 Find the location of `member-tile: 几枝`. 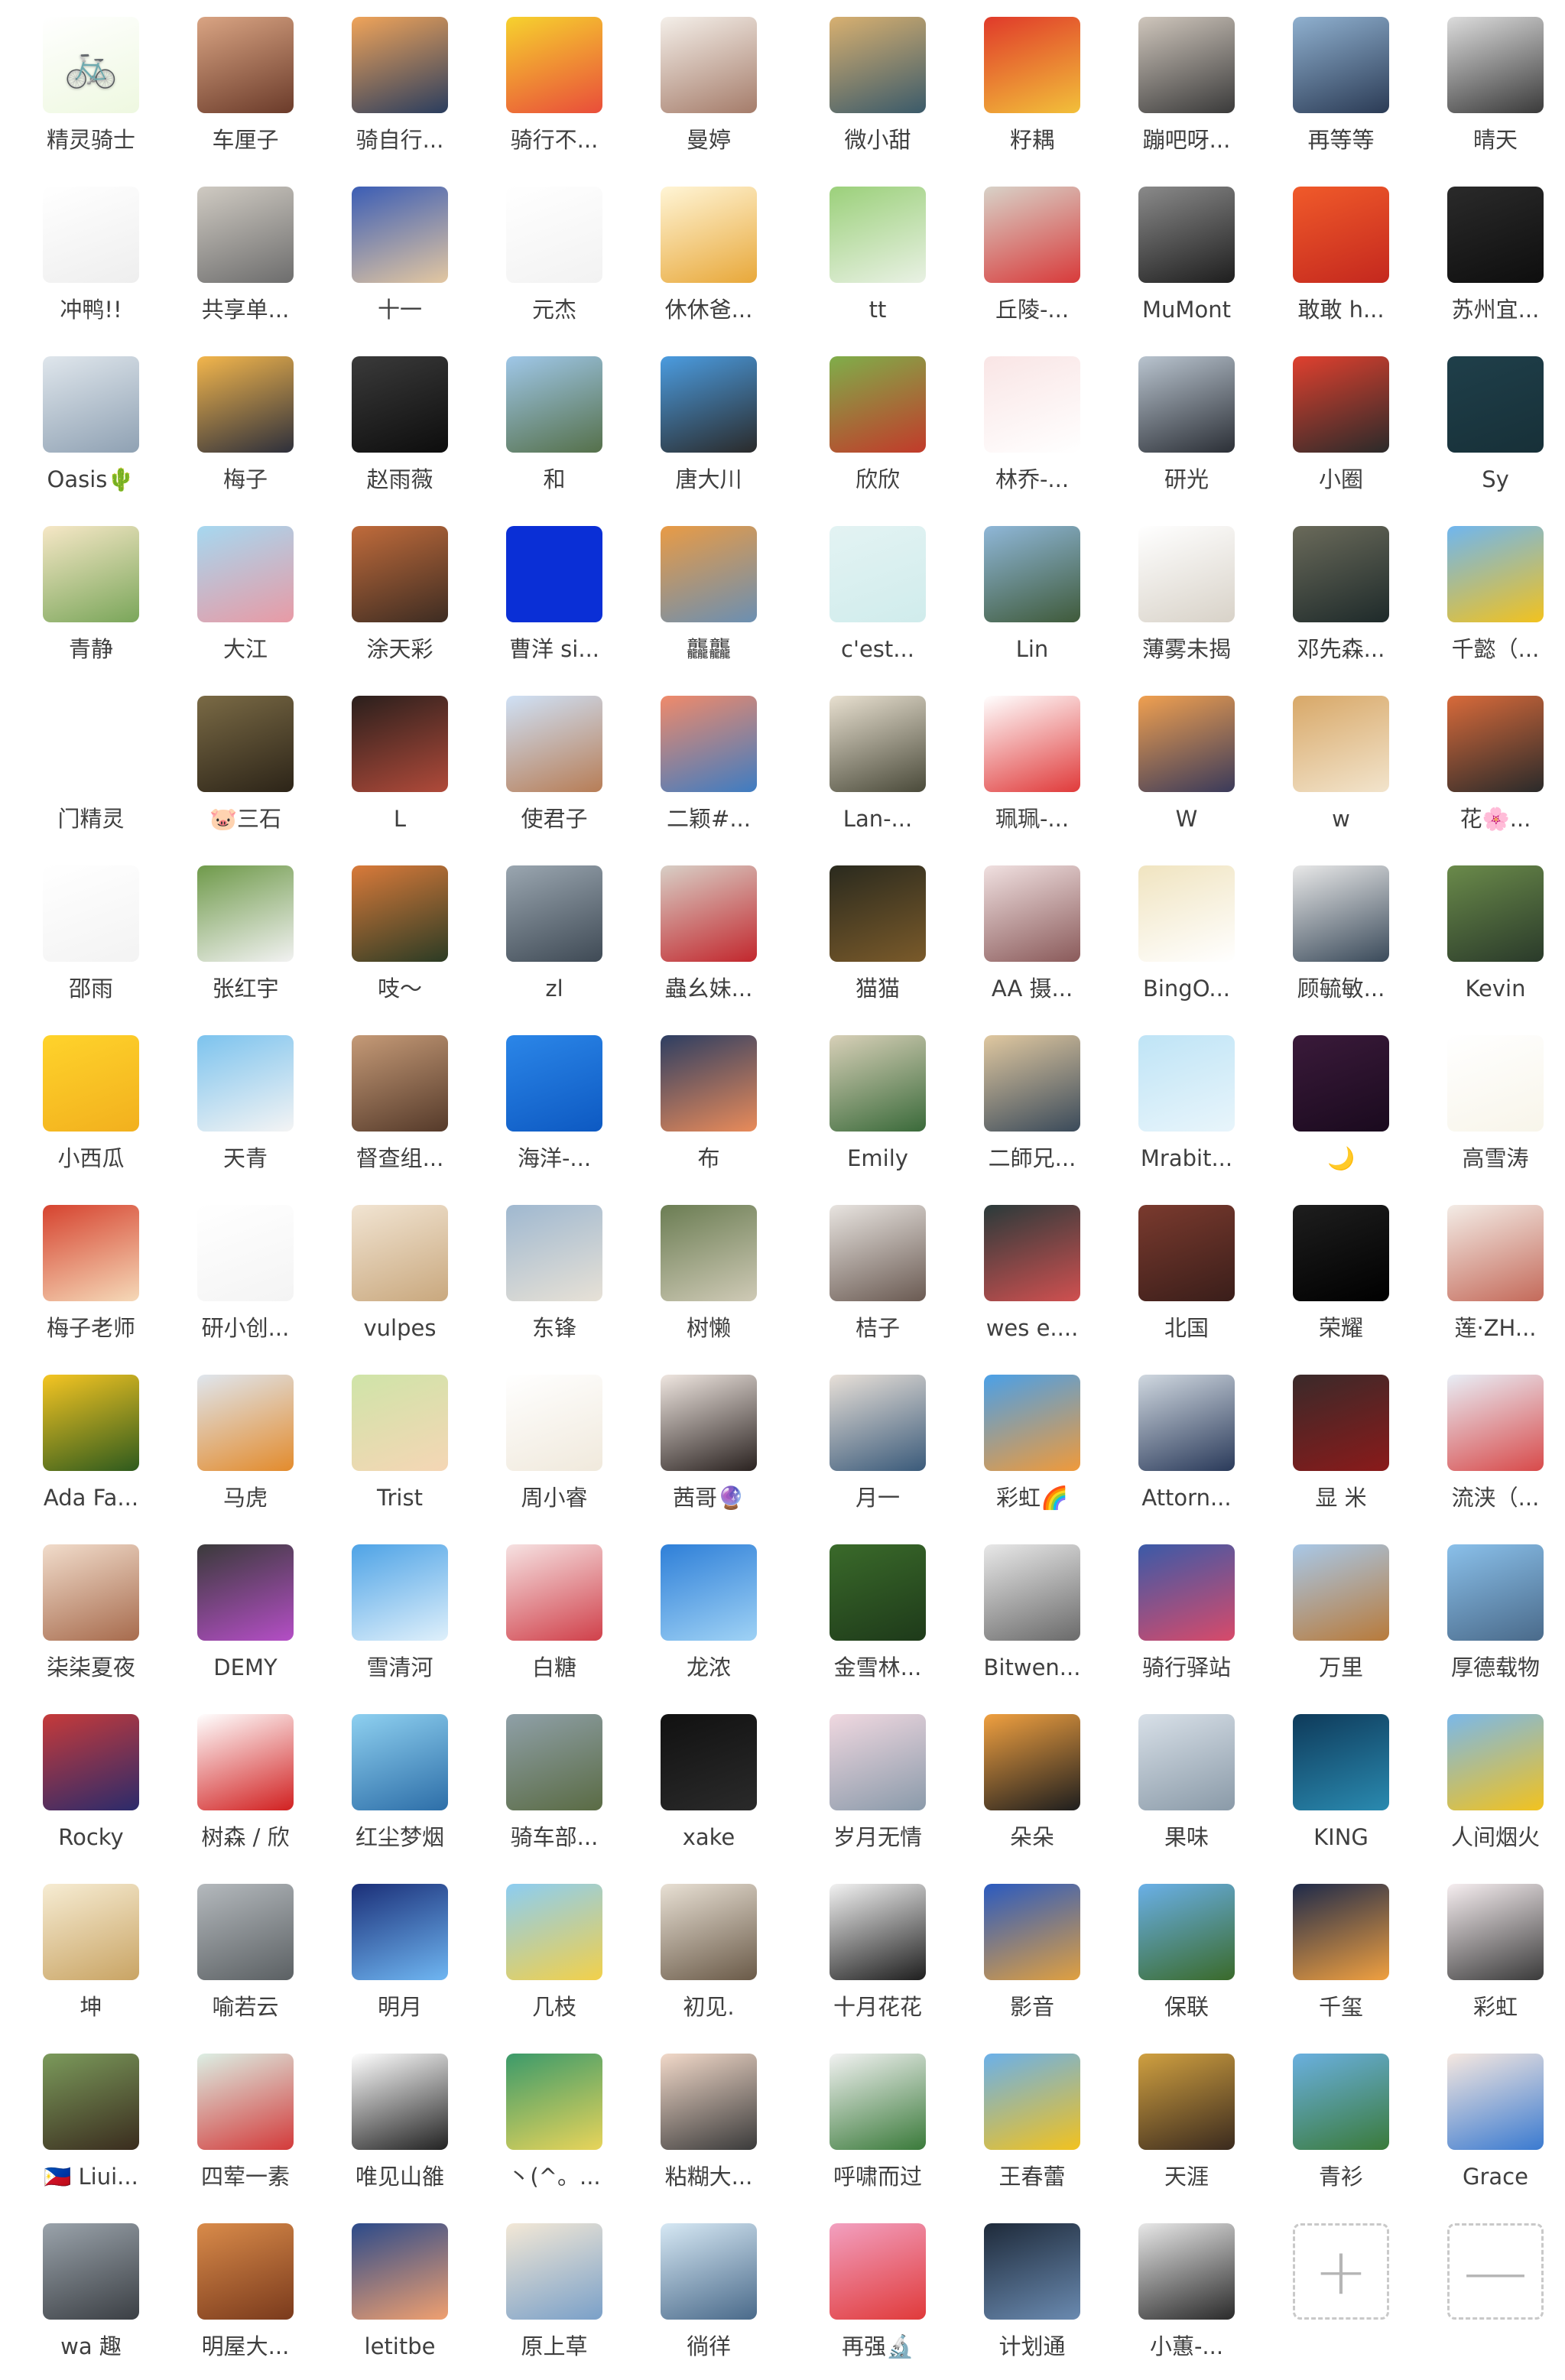

member-tile: 几枝 is located at coordinates (554, 1960).